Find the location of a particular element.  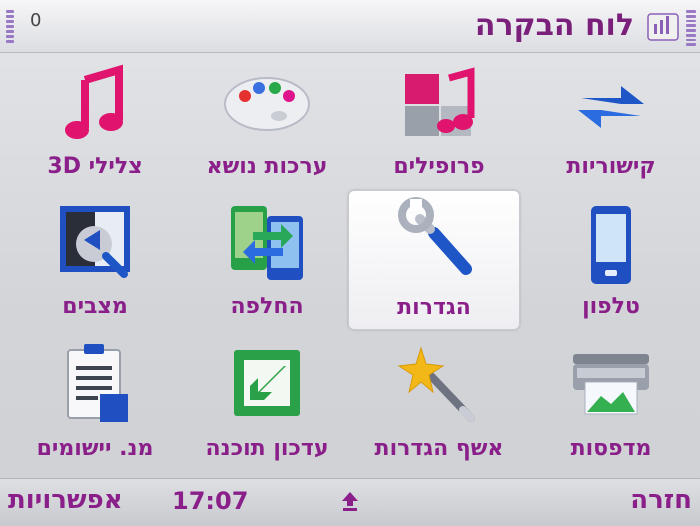

app-app-manager: מנ. יישומים is located at coordinates (95, 407).